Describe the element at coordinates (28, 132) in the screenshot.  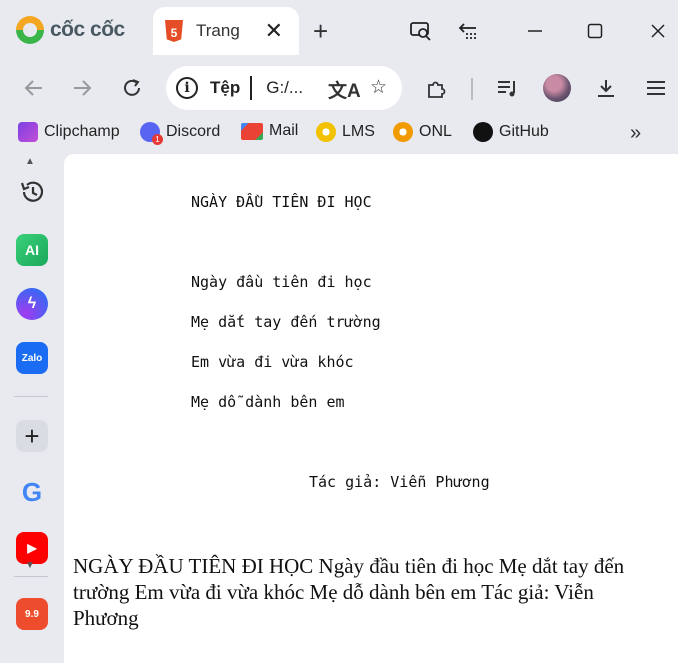
I see `clipchamp-icon` at that location.